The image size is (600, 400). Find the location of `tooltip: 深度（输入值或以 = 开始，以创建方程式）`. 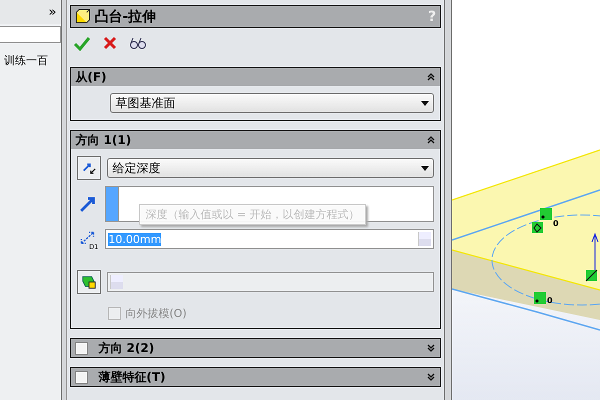

tooltip: 深度（输入值或以 = 开始，以创建方程式） is located at coordinates (252, 214).